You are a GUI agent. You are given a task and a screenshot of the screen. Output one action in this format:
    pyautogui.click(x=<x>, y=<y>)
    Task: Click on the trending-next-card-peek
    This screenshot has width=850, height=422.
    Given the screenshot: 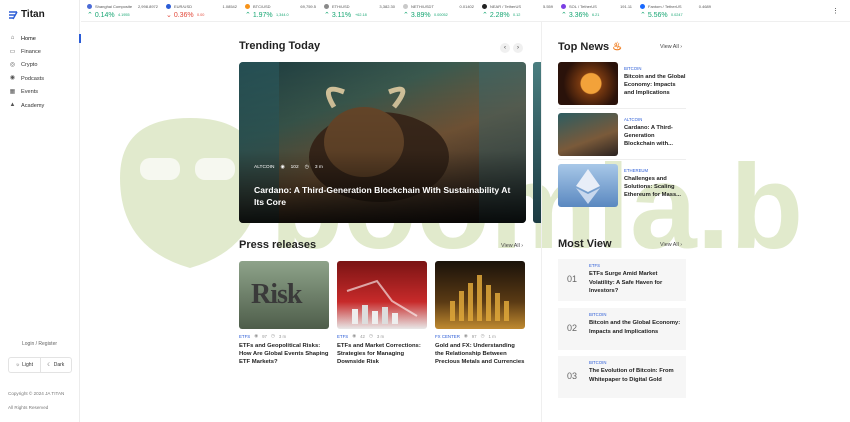 What is the action you would take?
    pyautogui.click(x=537, y=142)
    